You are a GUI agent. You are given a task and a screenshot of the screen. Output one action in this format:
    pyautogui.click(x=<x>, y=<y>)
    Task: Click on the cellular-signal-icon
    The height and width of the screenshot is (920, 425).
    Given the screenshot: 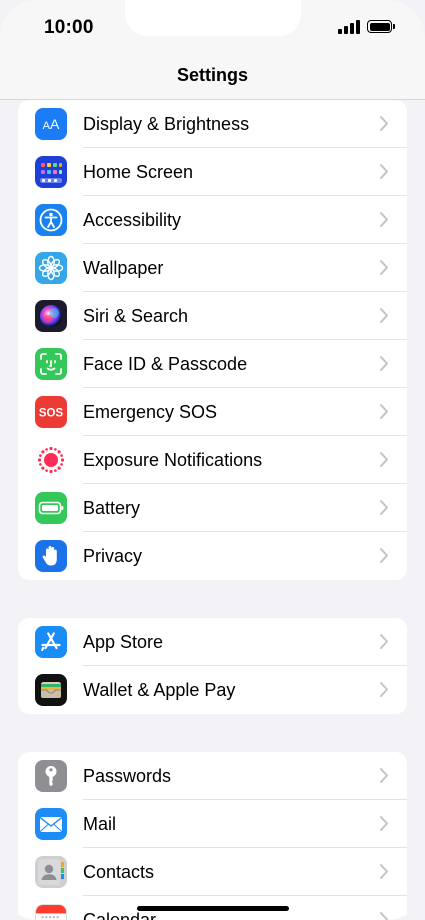 What is the action you would take?
    pyautogui.click(x=350, y=27)
    